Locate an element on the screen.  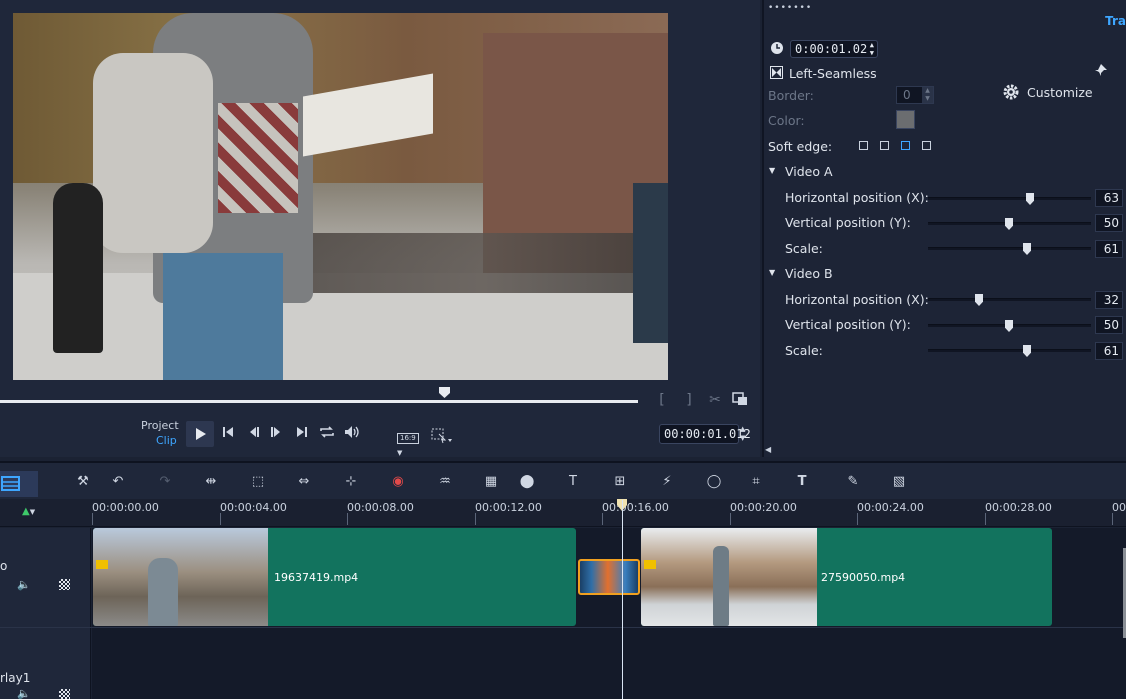
mark-in-icon: [ is located at coordinates (662, 400).